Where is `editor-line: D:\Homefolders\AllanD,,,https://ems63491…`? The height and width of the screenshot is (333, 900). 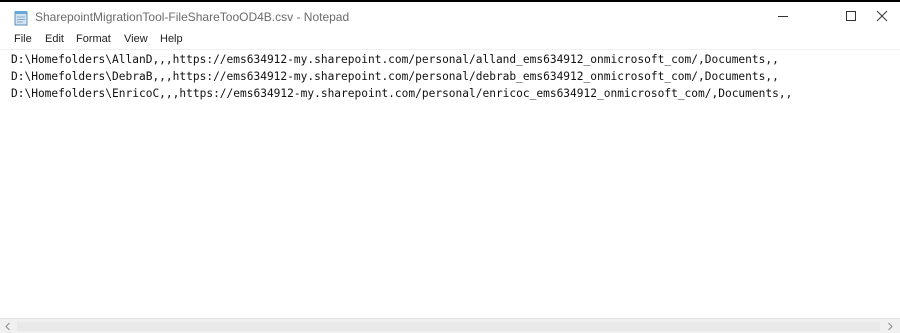
editor-line: D:\Homefolders\AllanD,,,https://ems63491… is located at coordinates (395, 59).